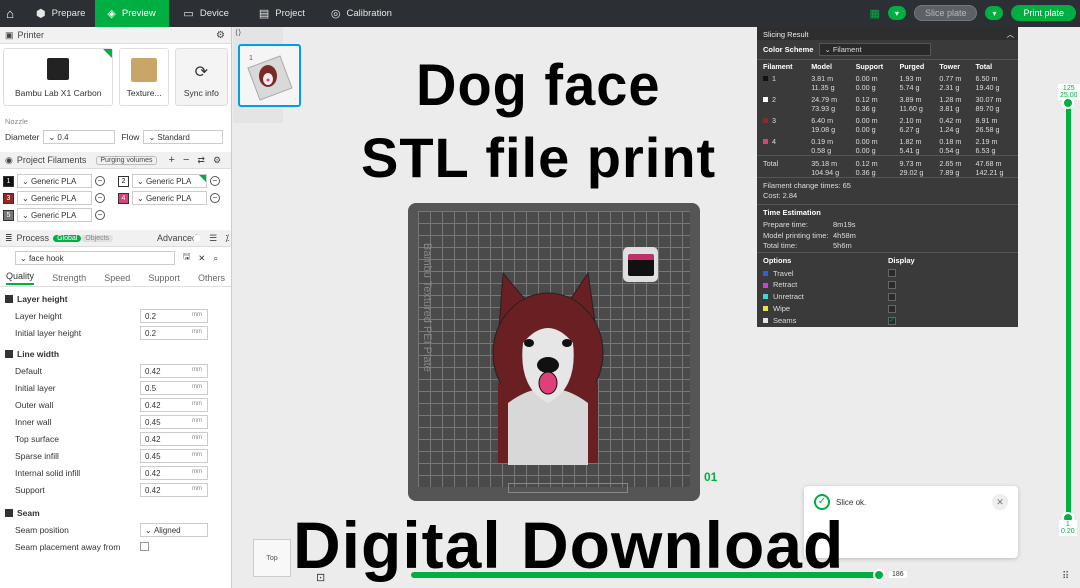  What do you see at coordinates (115, 404) in the screenshot?
I see `setting-row: Outer wall 0.42 mm` at bounding box center [115, 404].